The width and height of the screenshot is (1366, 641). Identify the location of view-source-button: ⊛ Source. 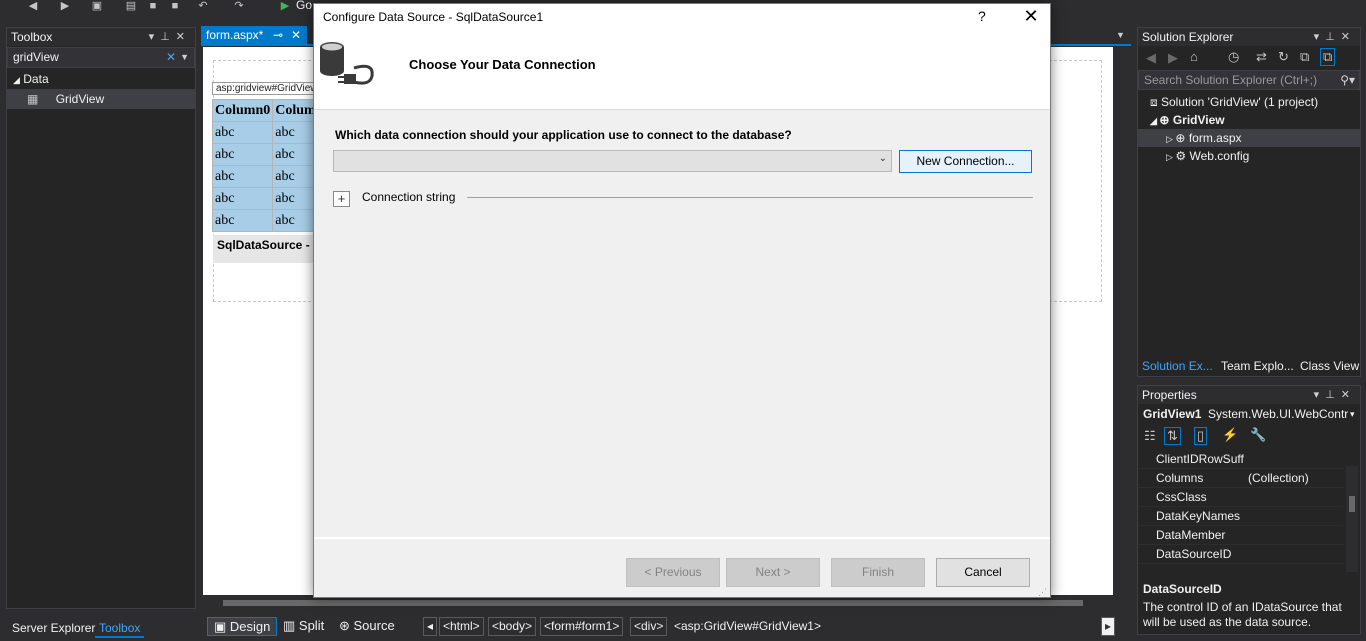
(367, 626).